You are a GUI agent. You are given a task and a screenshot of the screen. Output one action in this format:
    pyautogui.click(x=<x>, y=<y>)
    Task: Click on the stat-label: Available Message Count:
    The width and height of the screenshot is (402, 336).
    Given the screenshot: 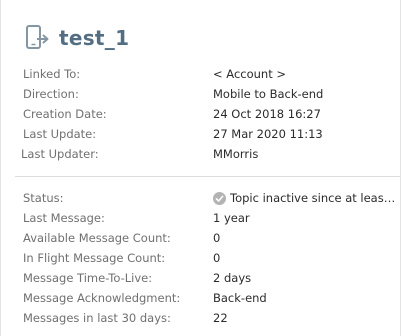 What is the action you would take?
    pyautogui.click(x=97, y=238)
    